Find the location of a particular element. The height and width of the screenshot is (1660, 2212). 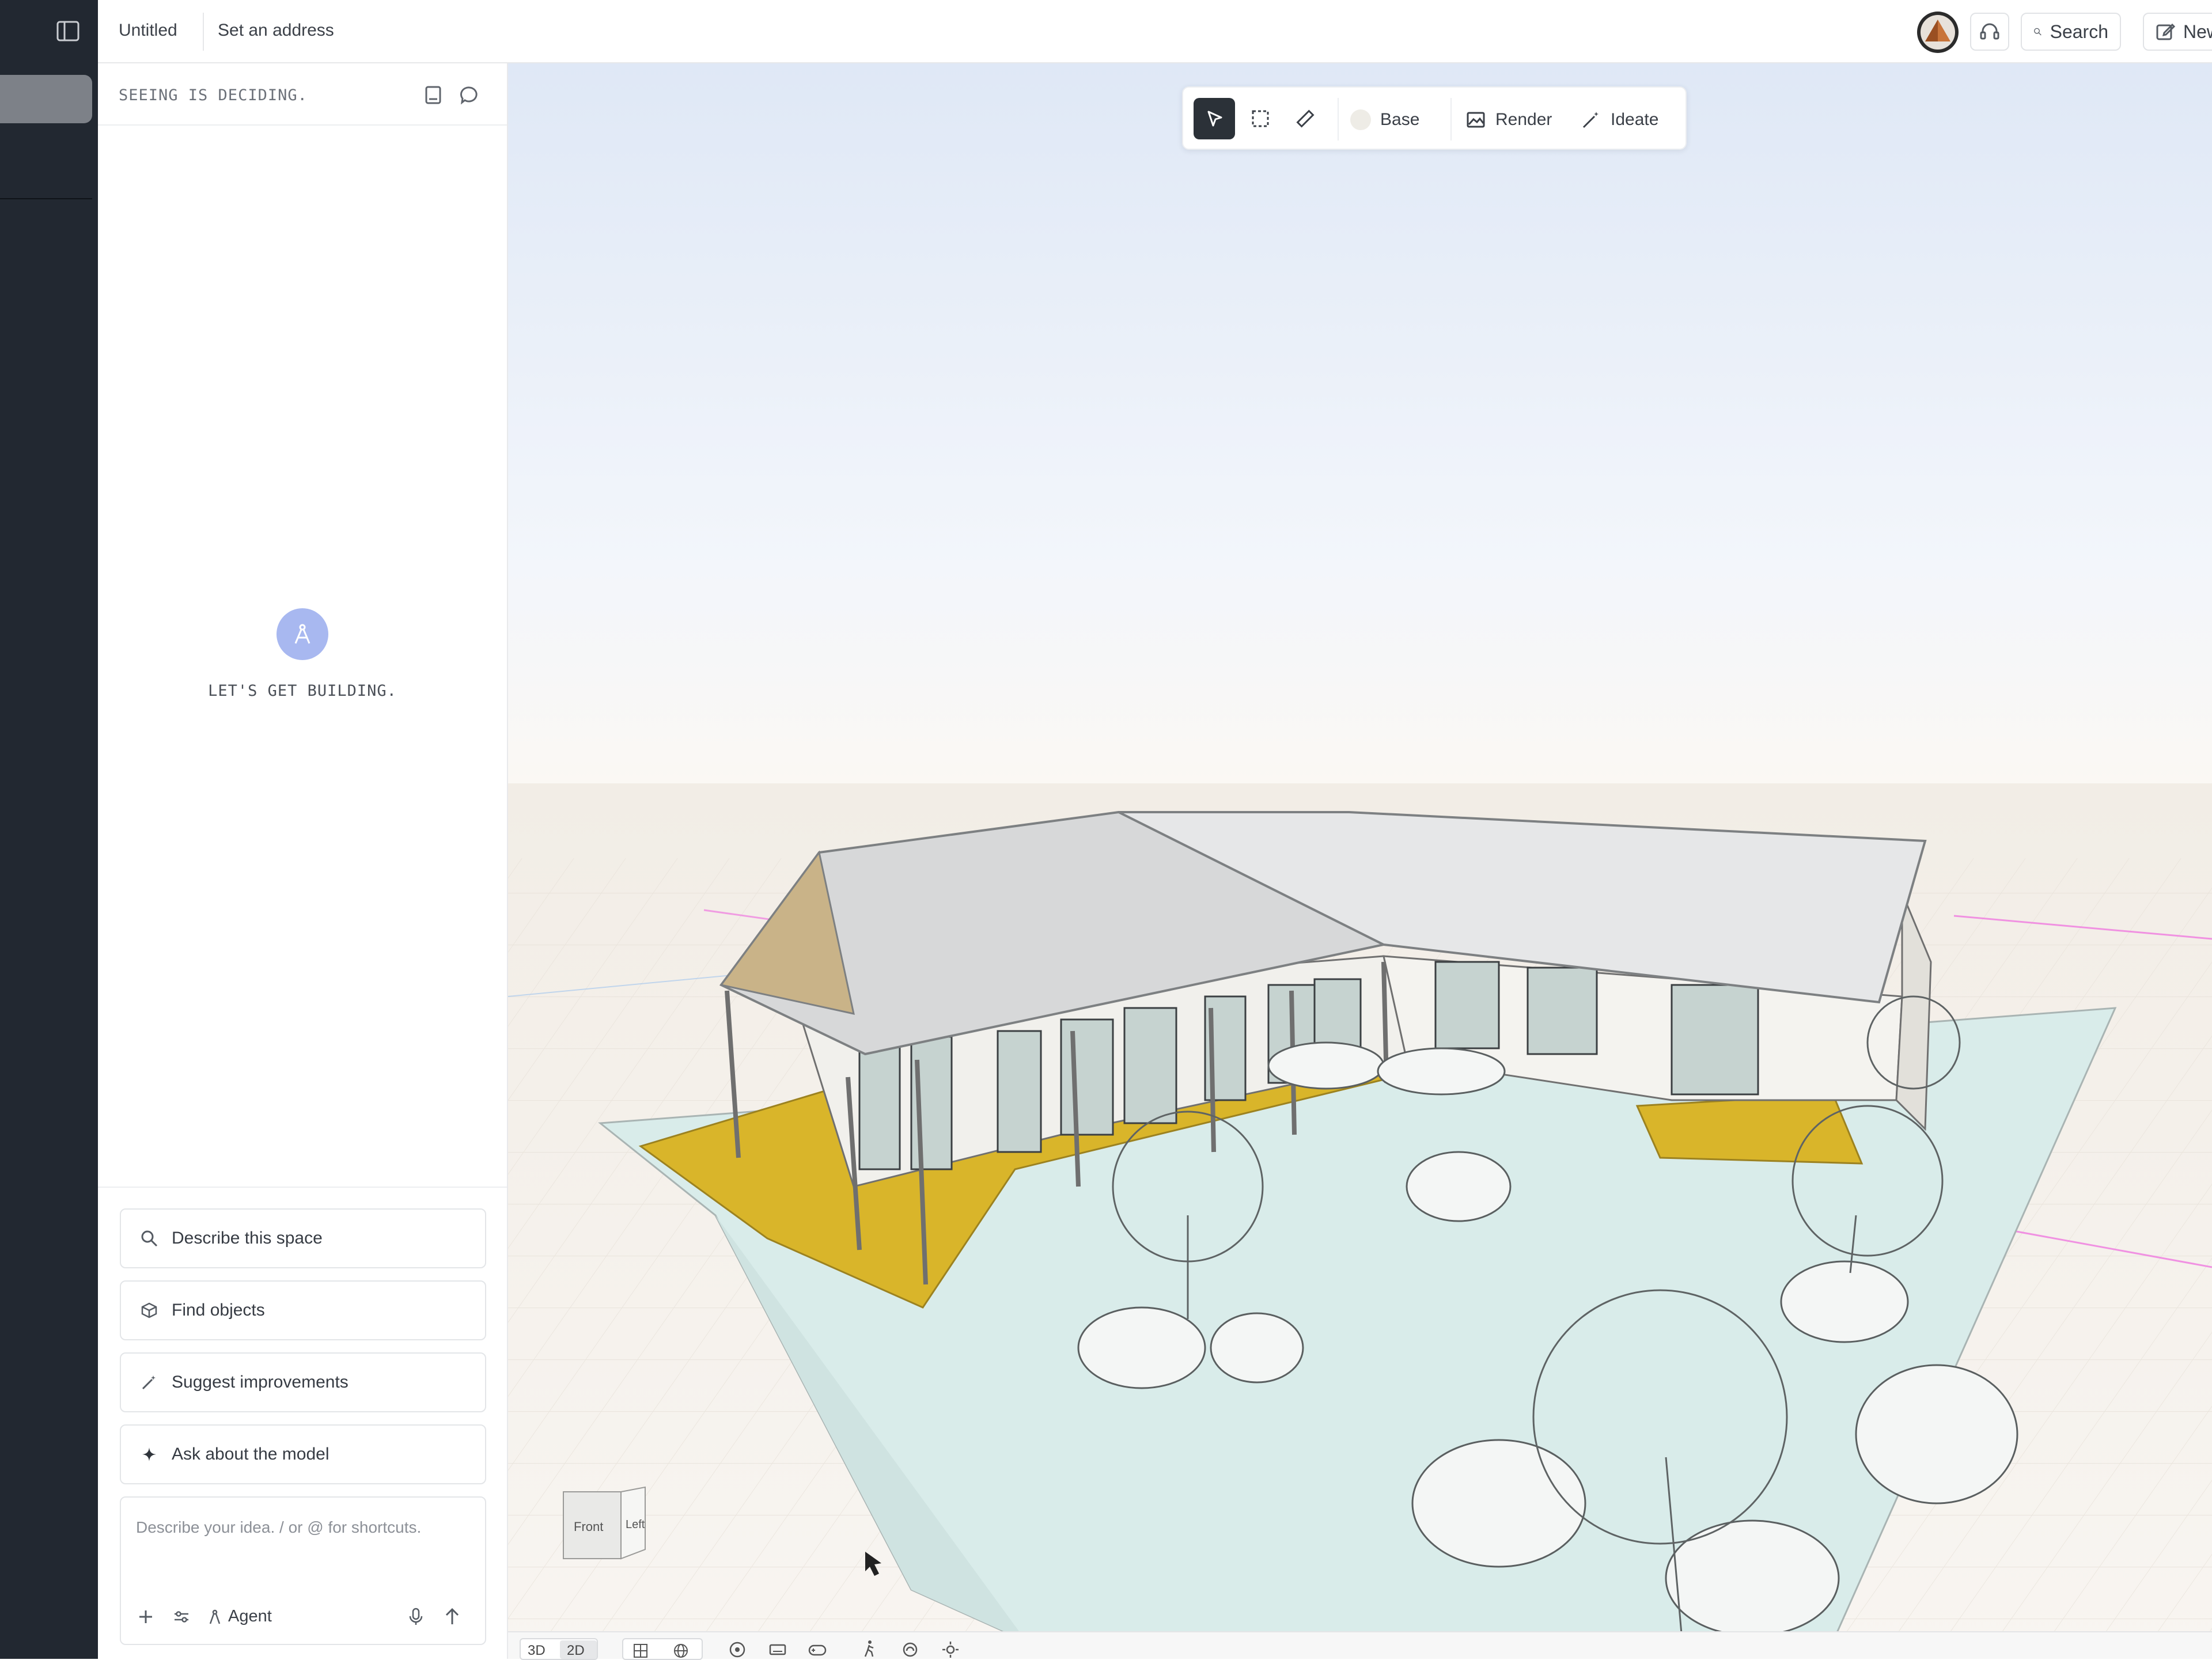

base-mode-button: Base is located at coordinates (1402, 120).